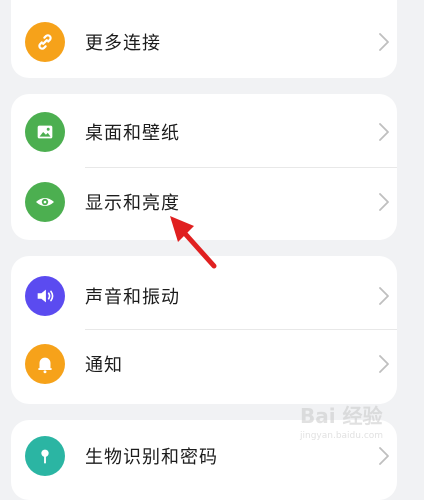  Describe the element at coordinates (45, 456) in the screenshot. I see `key-icon` at that location.